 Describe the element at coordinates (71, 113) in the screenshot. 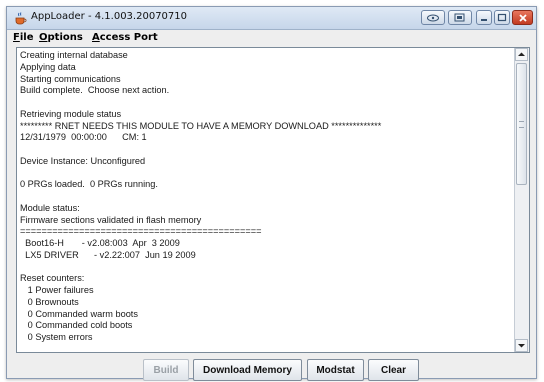

I see `log-line: Retrieving module status` at that location.